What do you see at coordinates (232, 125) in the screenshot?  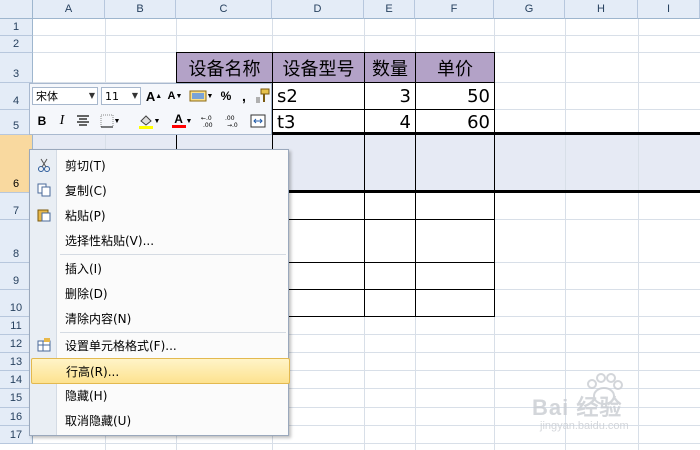 I see `svg-text: →.0` at bounding box center [232, 125].